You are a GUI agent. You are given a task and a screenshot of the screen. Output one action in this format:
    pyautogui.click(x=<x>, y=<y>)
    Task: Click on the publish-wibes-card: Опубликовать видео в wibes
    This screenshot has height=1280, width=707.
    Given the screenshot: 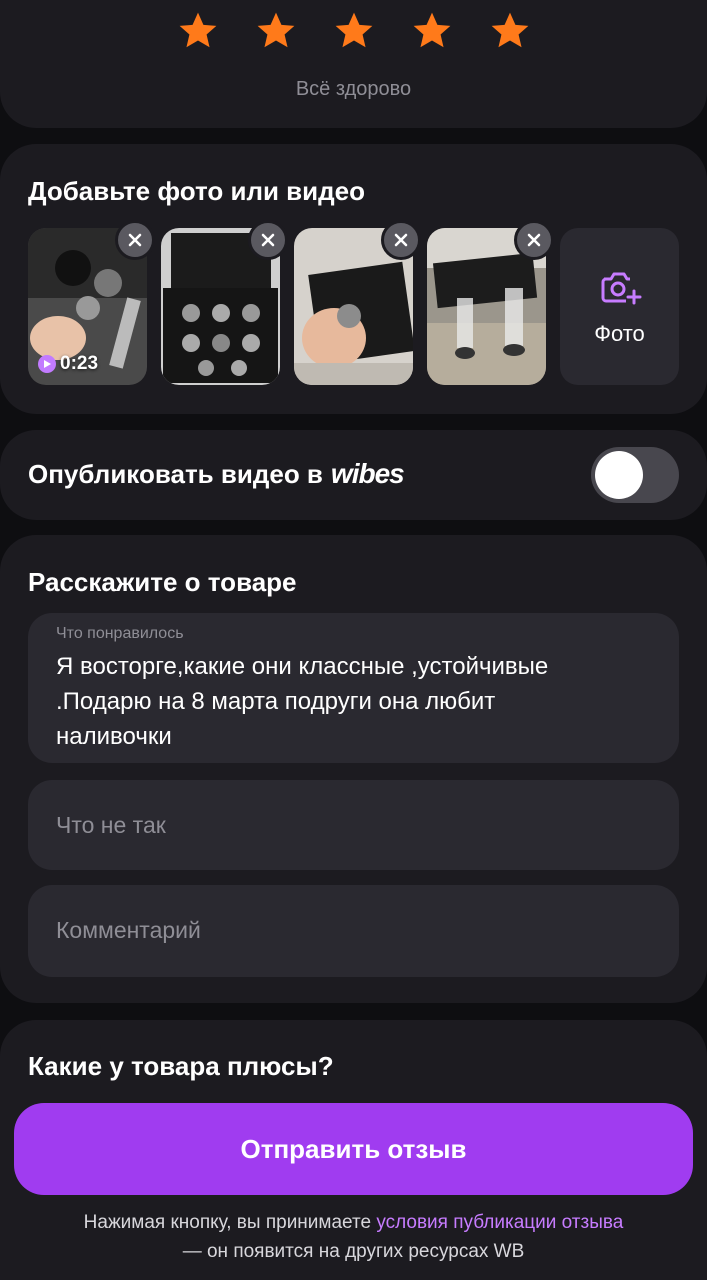 What is the action you would take?
    pyautogui.click(x=353, y=475)
    